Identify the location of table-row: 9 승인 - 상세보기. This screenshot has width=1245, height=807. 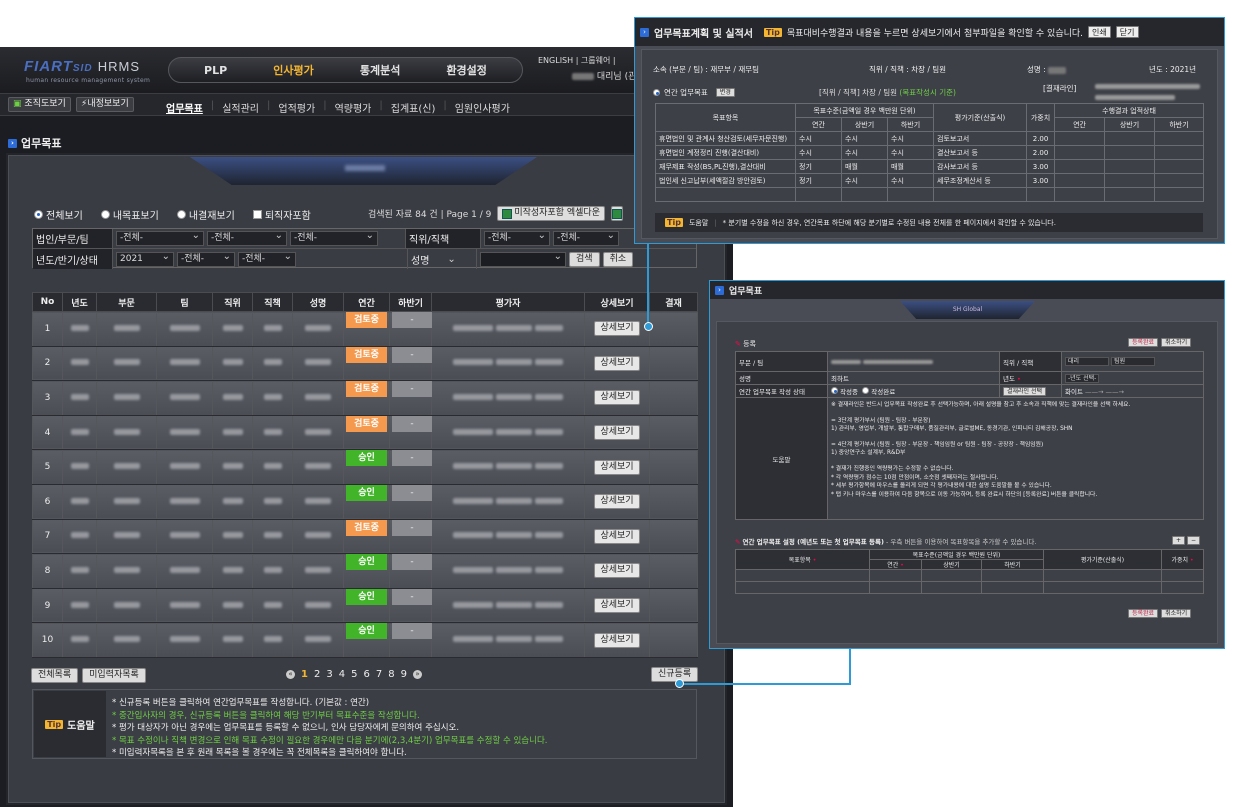
(365, 606).